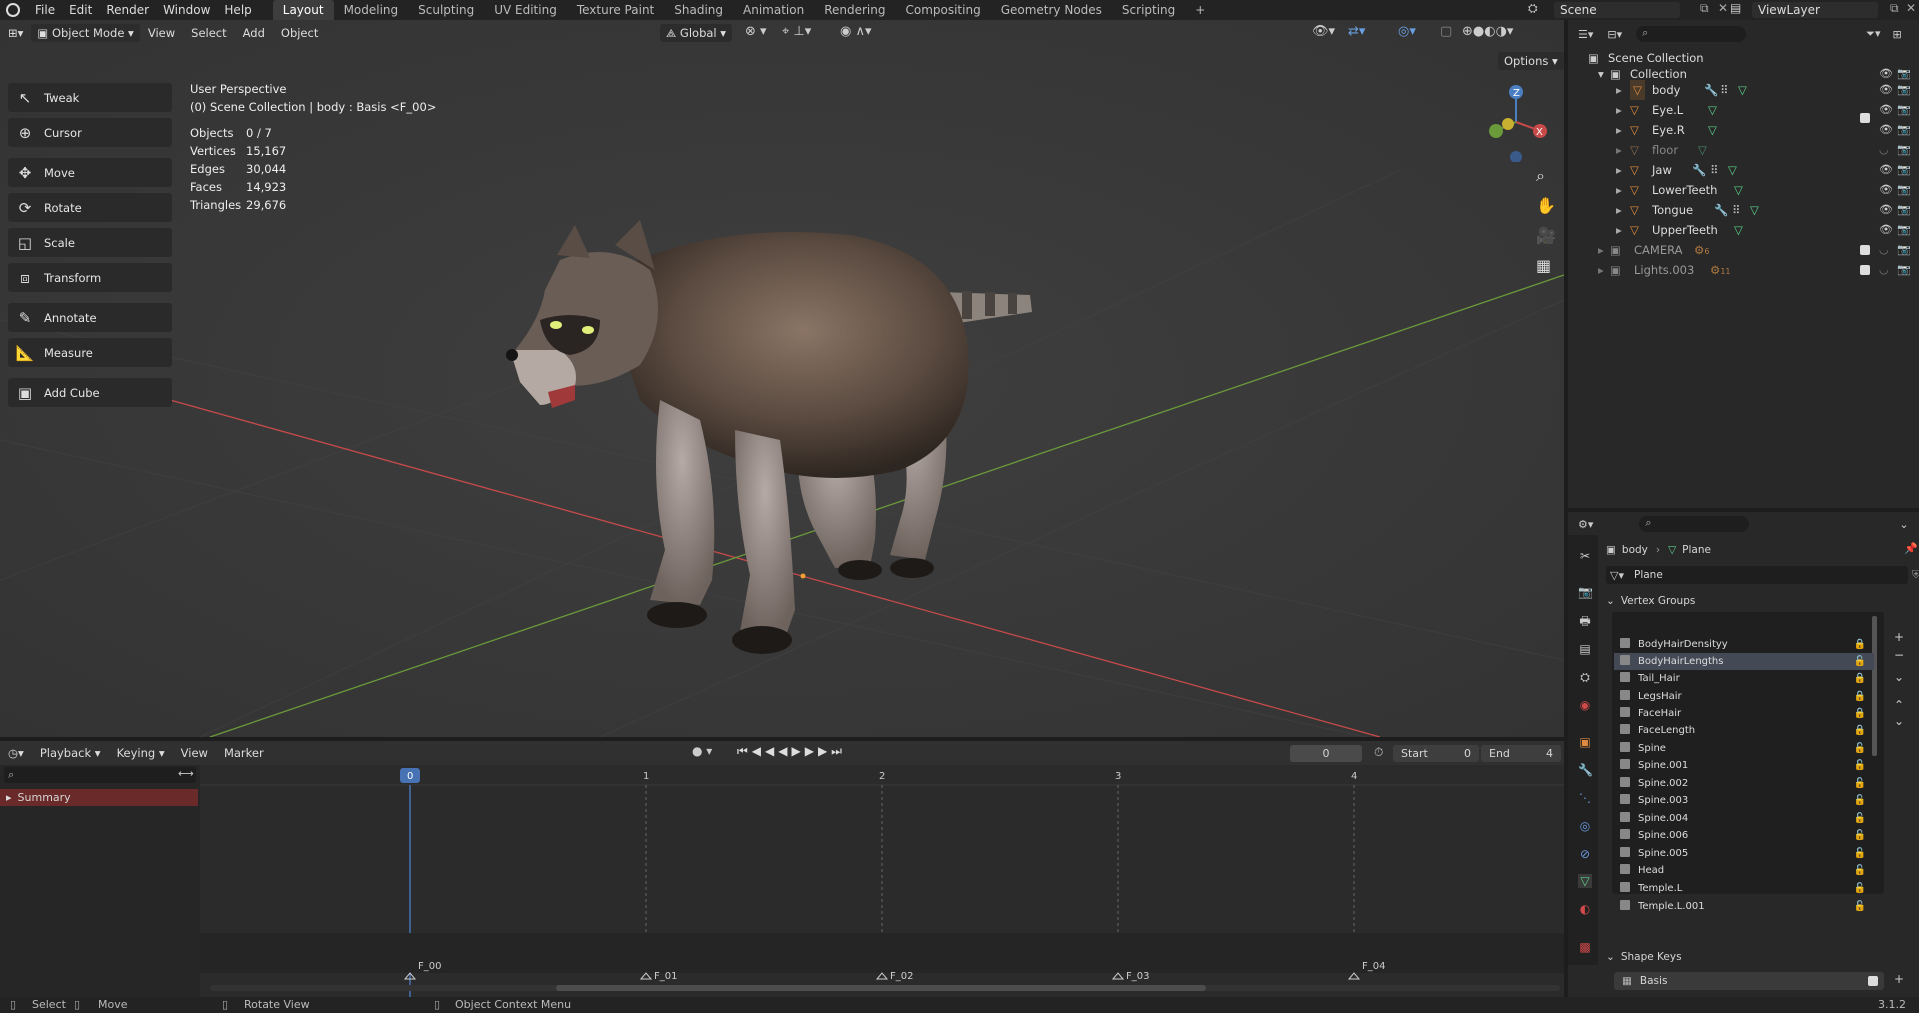 The width and height of the screenshot is (1919, 1013). Describe the element at coordinates (1744, 800) in the screenshot. I see `vertex-group-item: Spine.003 🔓` at that location.